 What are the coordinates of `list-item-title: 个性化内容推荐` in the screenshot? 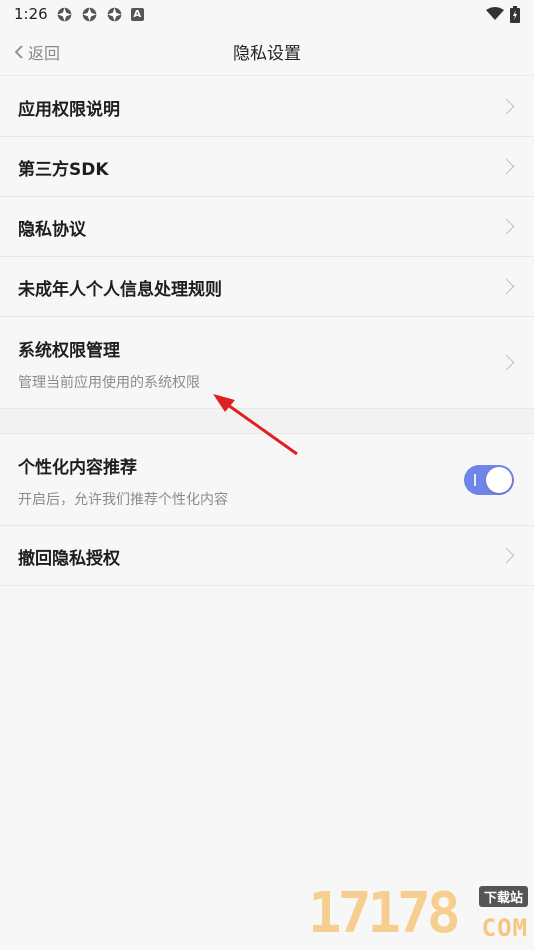 It's located at (77, 468).